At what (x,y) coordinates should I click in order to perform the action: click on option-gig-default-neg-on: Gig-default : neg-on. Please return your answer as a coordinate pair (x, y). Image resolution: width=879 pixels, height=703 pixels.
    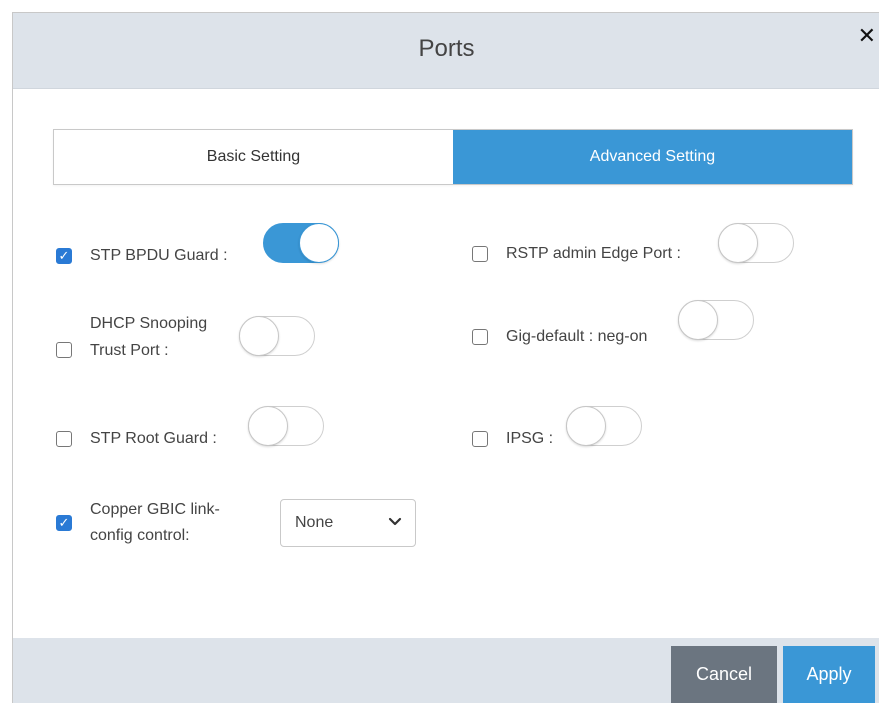
    Looking at the image, I should click on (559, 336).